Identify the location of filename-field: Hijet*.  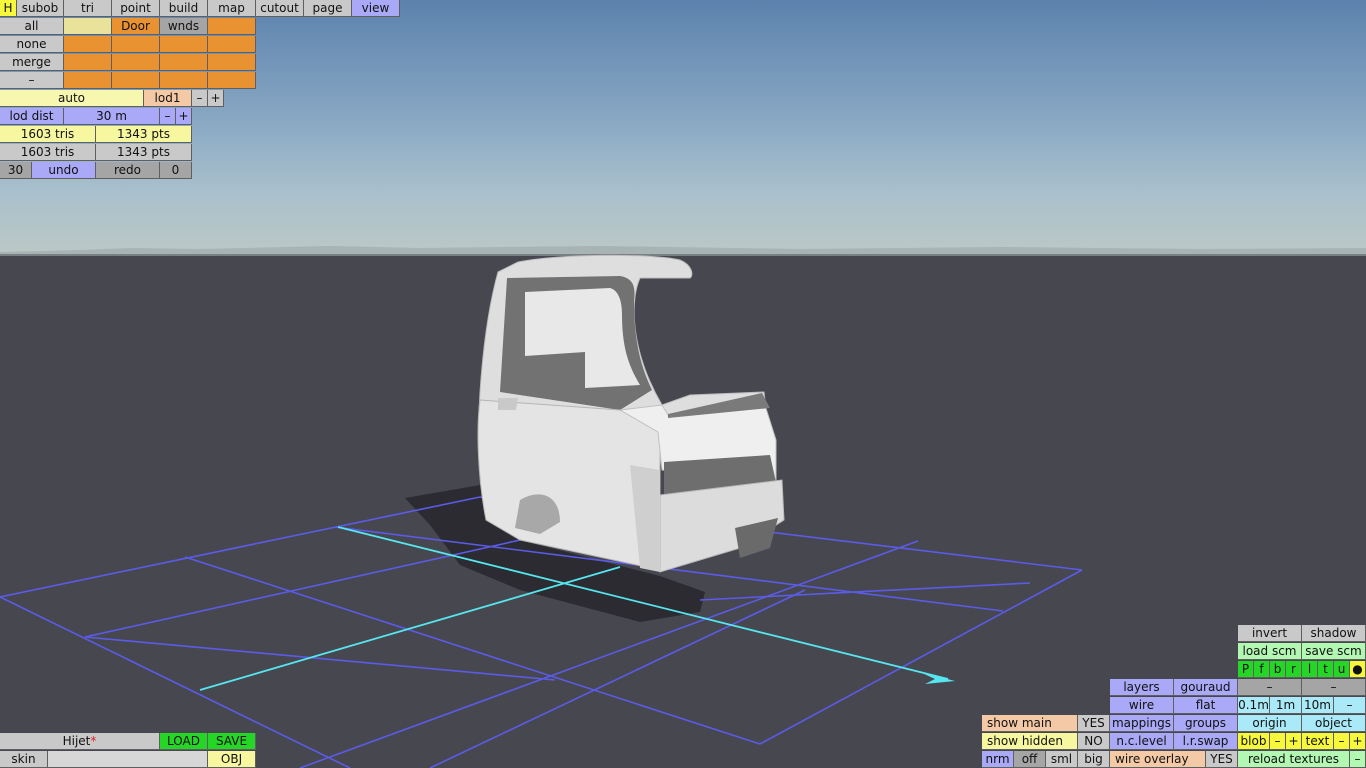
(80, 741).